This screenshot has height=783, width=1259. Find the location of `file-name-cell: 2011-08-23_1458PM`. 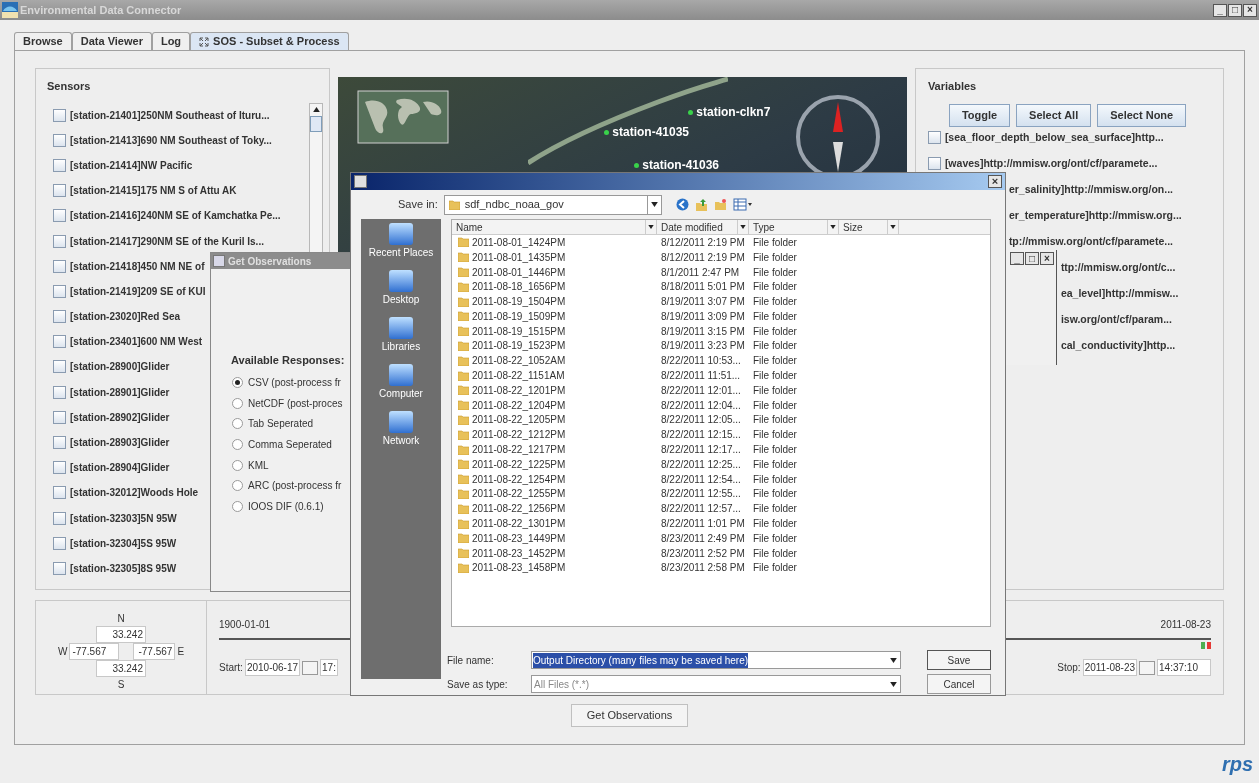

file-name-cell: 2011-08-23_1458PM is located at coordinates (519, 568).